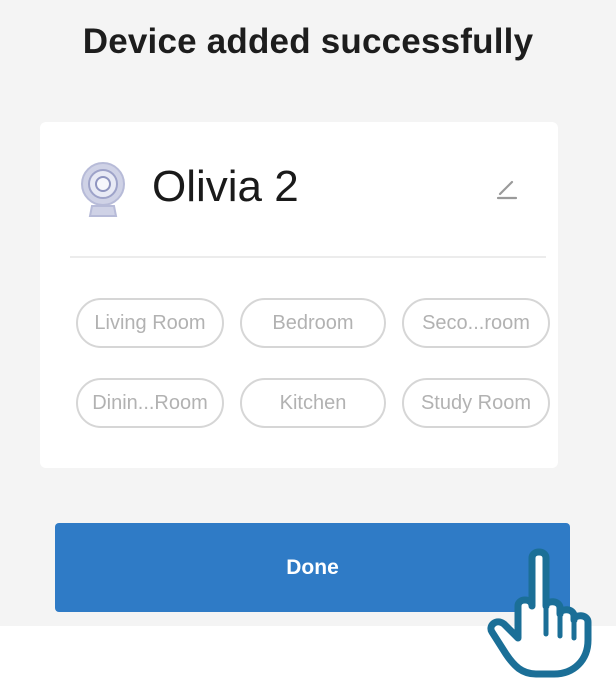 This screenshot has height=679, width=616. Describe the element at coordinates (548, 613) in the screenshot. I see `pointing-hand-icon` at that location.